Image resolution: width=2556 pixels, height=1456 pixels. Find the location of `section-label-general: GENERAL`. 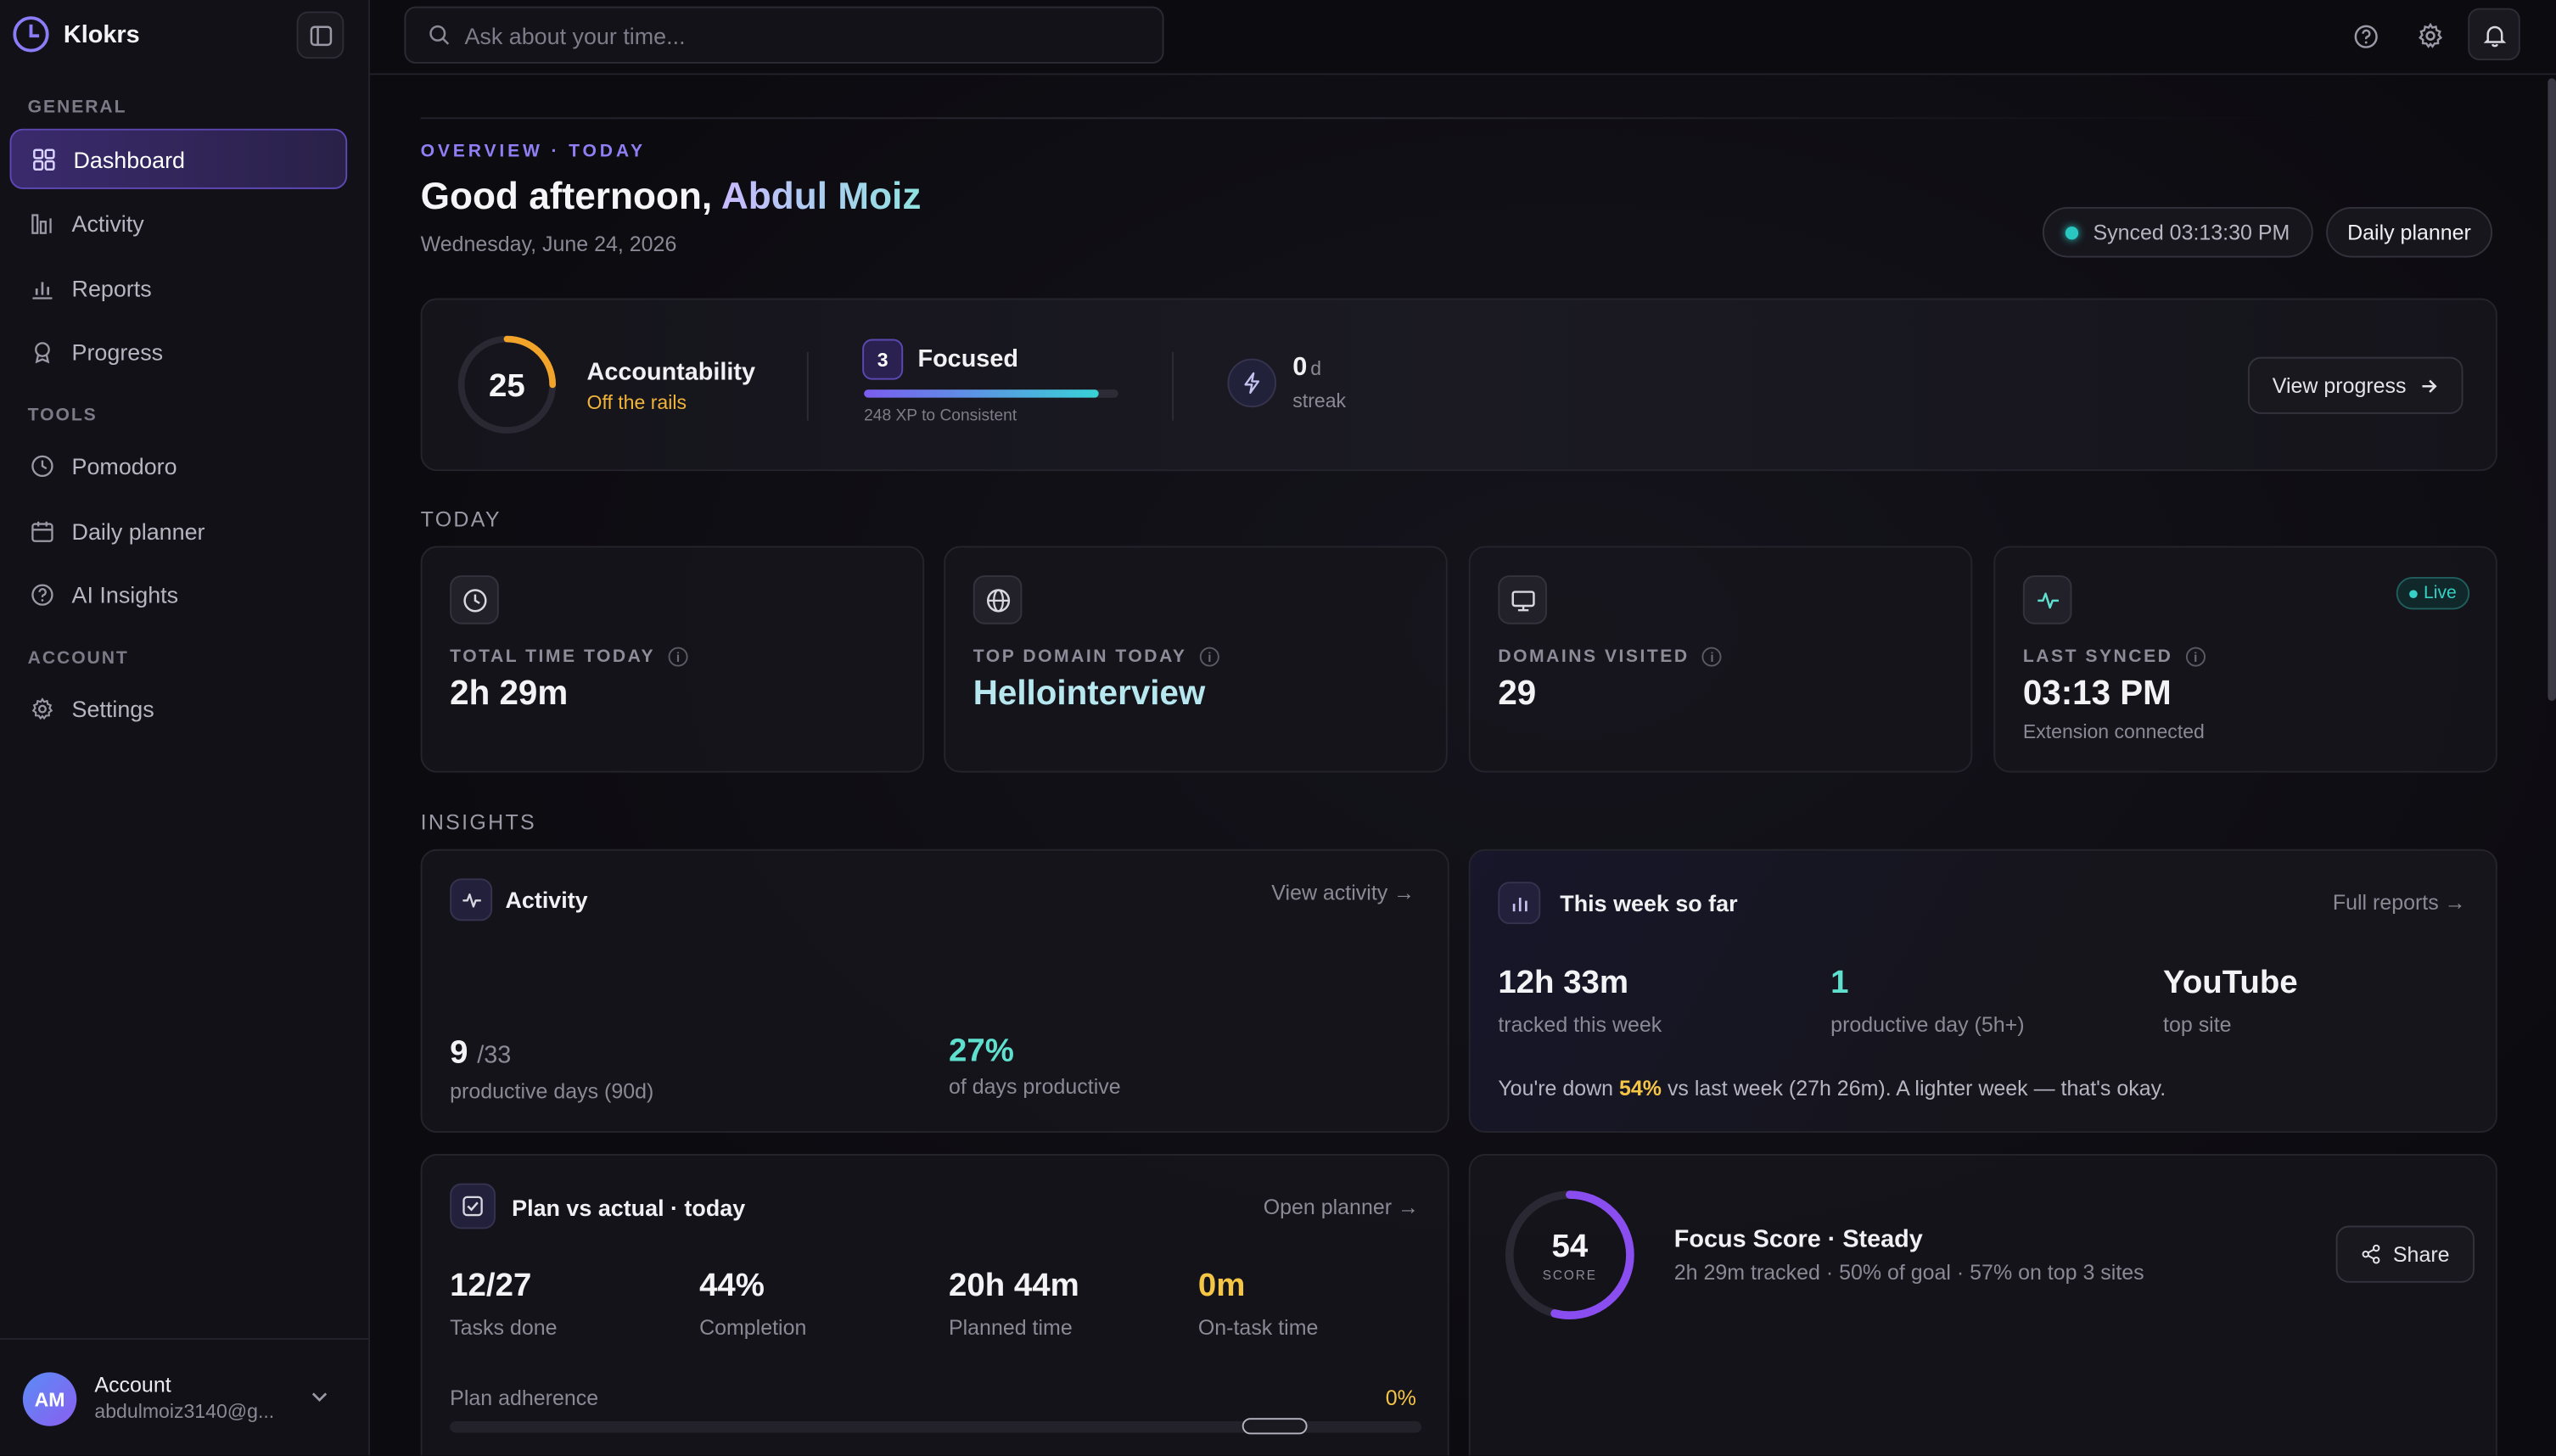

section-label-general: GENERAL is located at coordinates (77, 108).